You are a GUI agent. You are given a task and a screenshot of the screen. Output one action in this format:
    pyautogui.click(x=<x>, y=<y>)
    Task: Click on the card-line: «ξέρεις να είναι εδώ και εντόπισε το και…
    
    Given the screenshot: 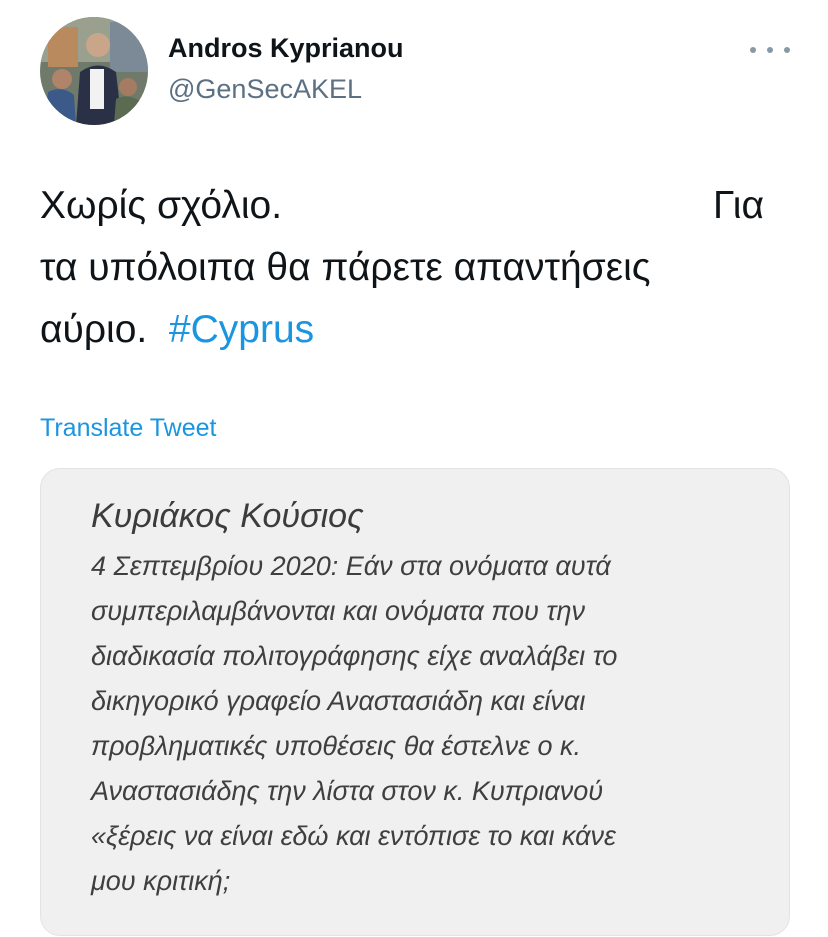 What is the action you would take?
    pyautogui.click(x=353, y=836)
    